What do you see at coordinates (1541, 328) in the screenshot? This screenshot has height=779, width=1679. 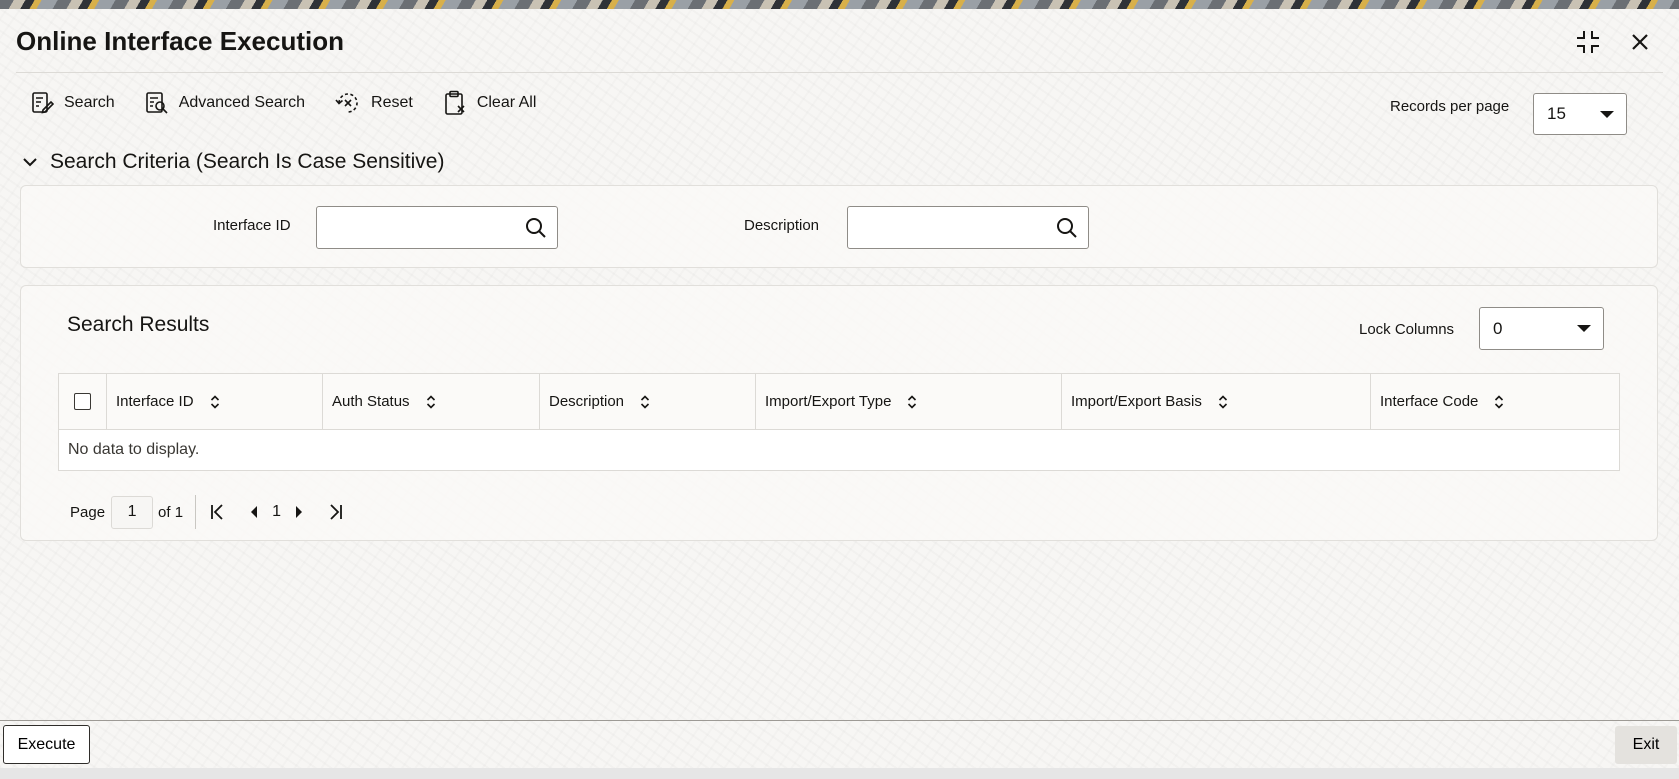 I see `lock-columns-select: 0` at bounding box center [1541, 328].